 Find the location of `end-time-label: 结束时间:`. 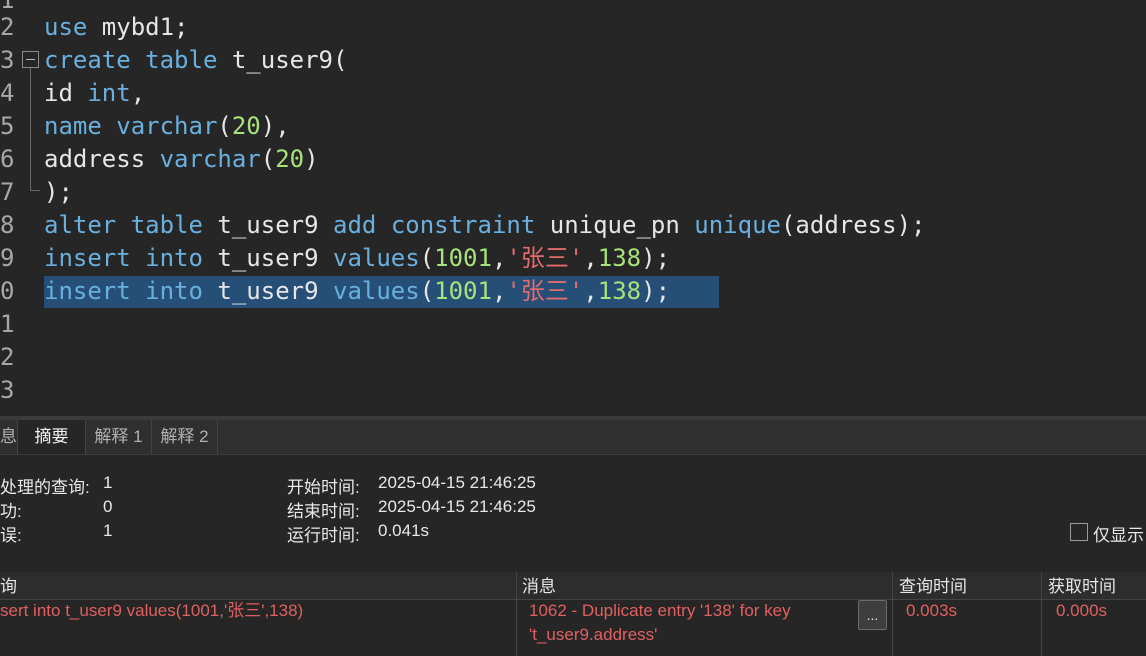

end-time-label: 结束时间: is located at coordinates (323, 511).